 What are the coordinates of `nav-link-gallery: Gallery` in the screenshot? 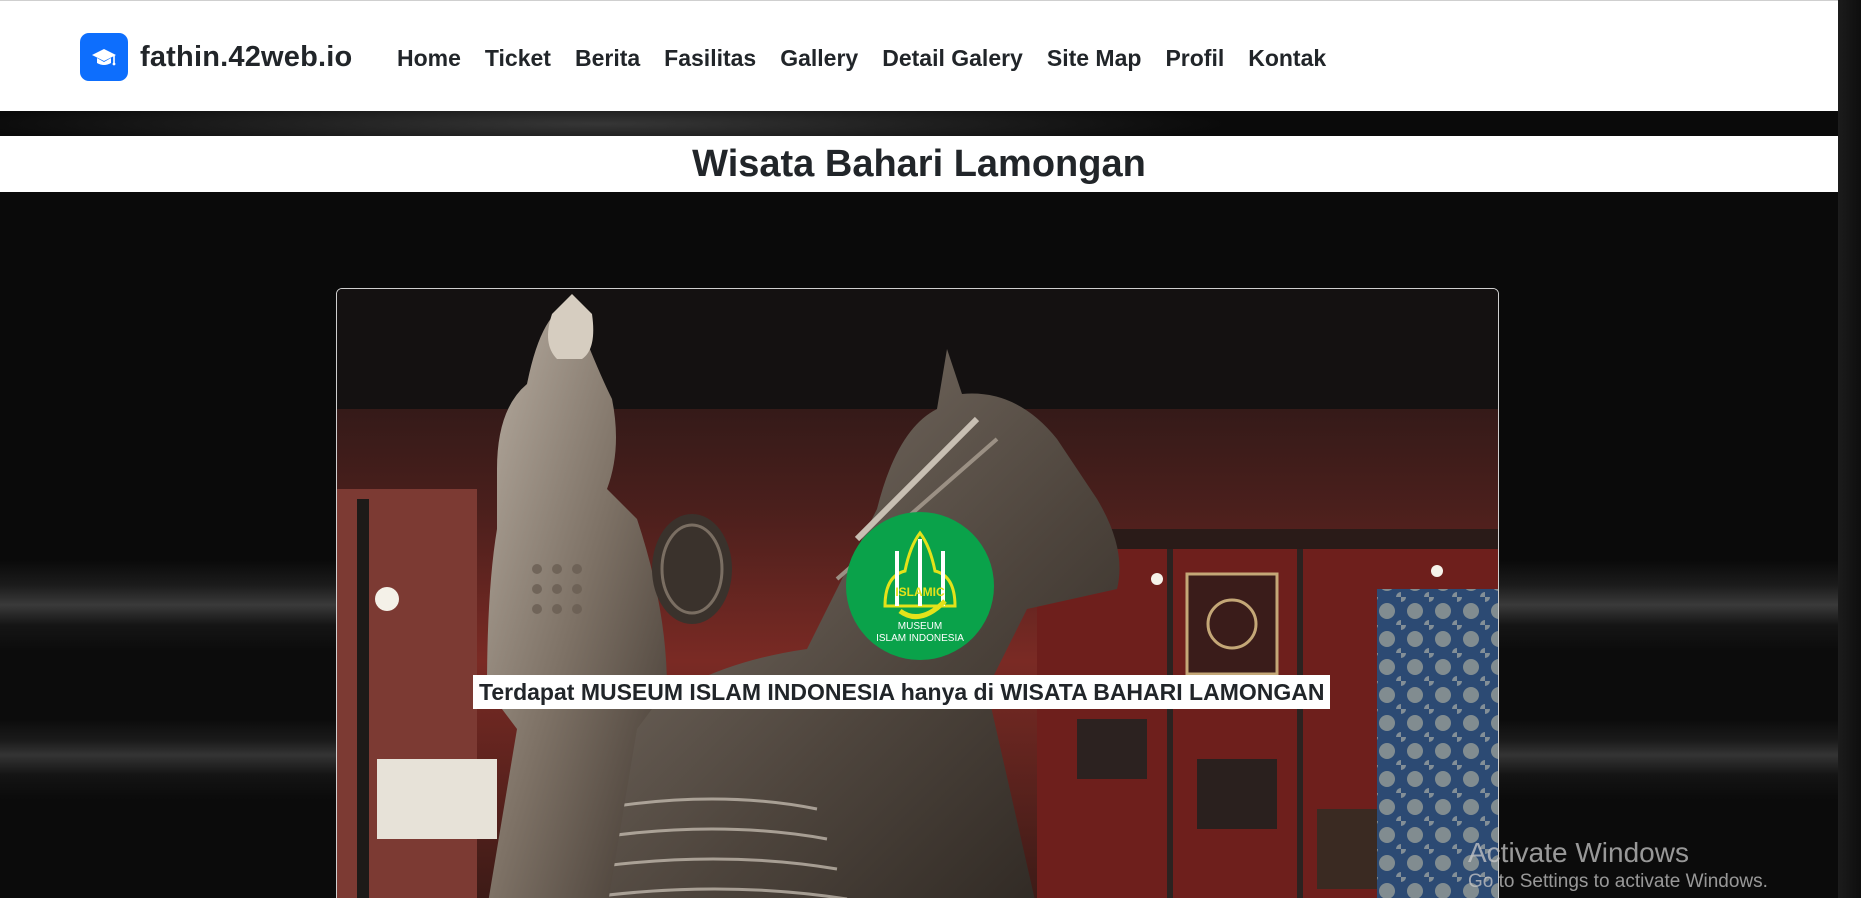 It's located at (819, 58).